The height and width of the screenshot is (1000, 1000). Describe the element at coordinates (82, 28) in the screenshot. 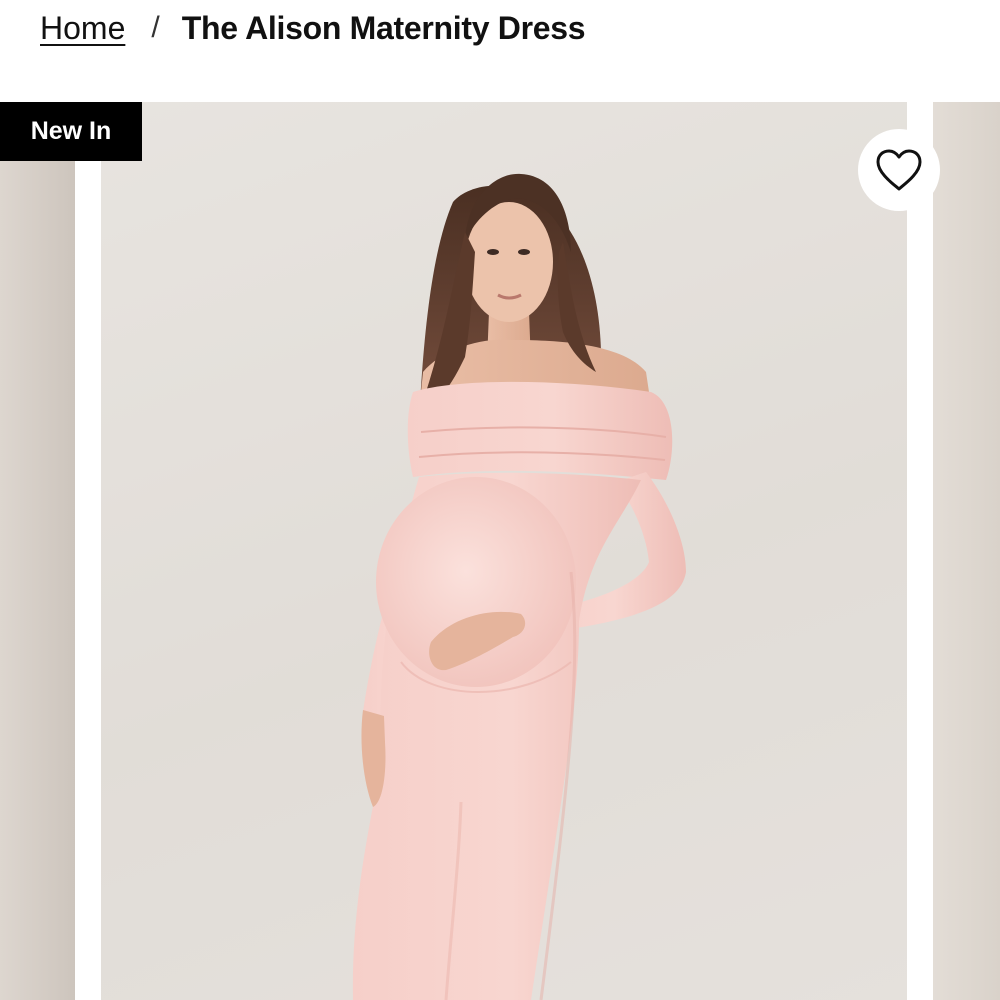

I see `breadcrumb-home-link: Home` at that location.